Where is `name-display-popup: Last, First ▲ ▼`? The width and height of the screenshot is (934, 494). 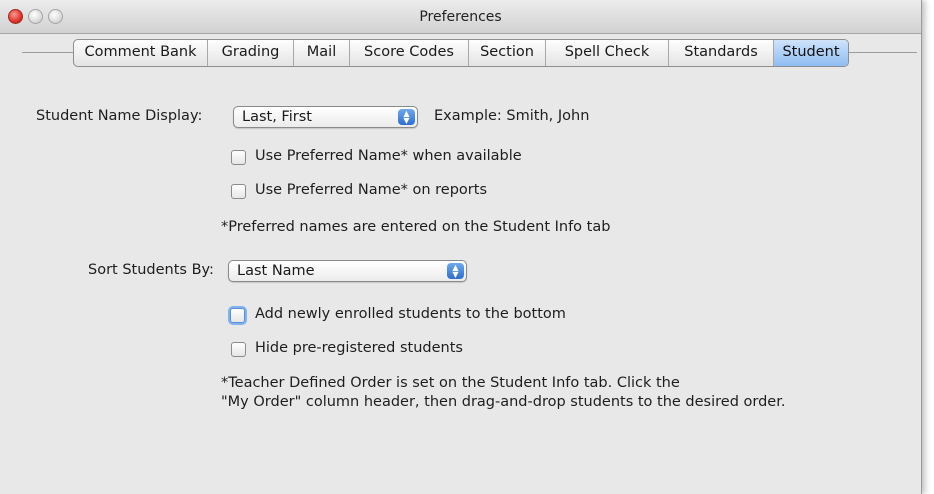
name-display-popup: Last, First ▲ ▼ is located at coordinates (325, 117).